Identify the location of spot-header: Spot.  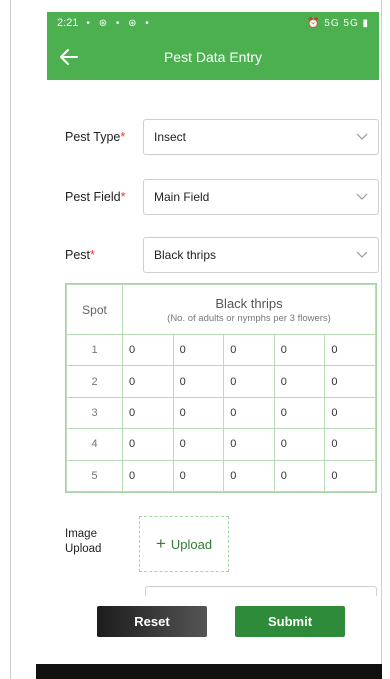
(94, 309).